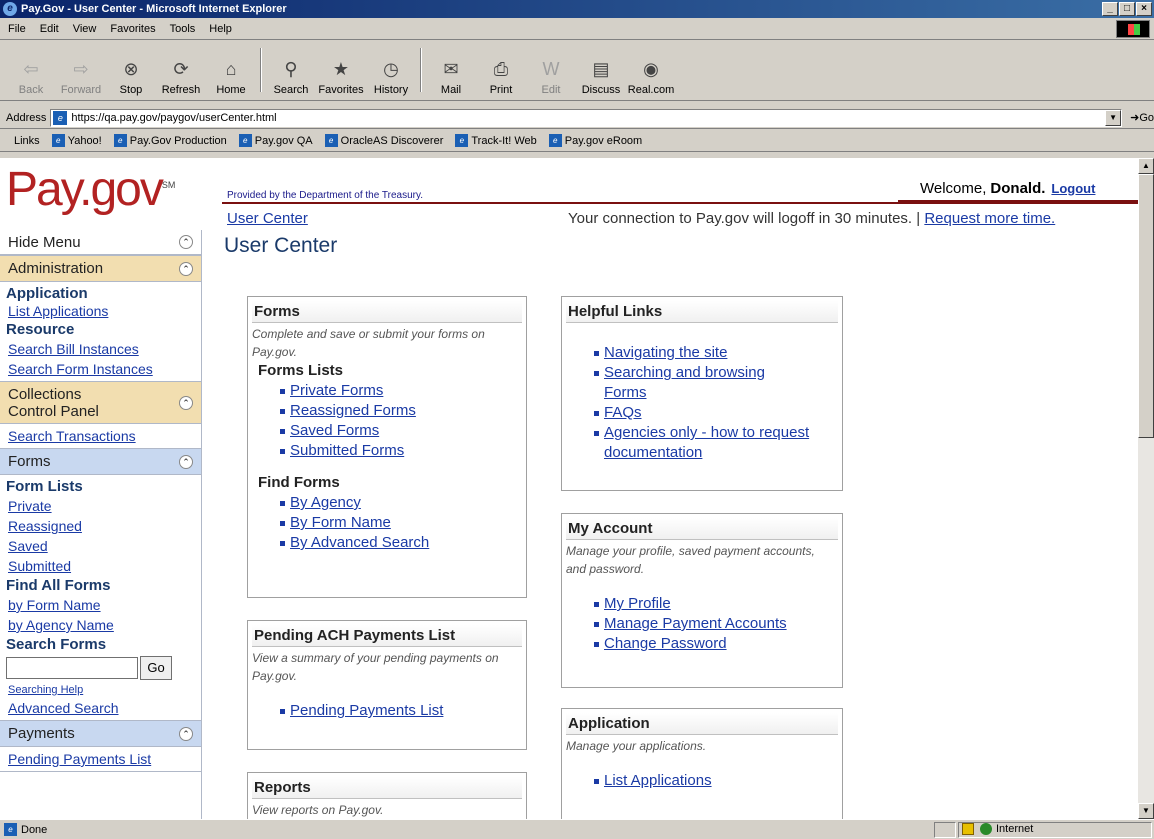 The image size is (1154, 839). I want to click on forward-button: ⇨ Forward, so click(81, 77).